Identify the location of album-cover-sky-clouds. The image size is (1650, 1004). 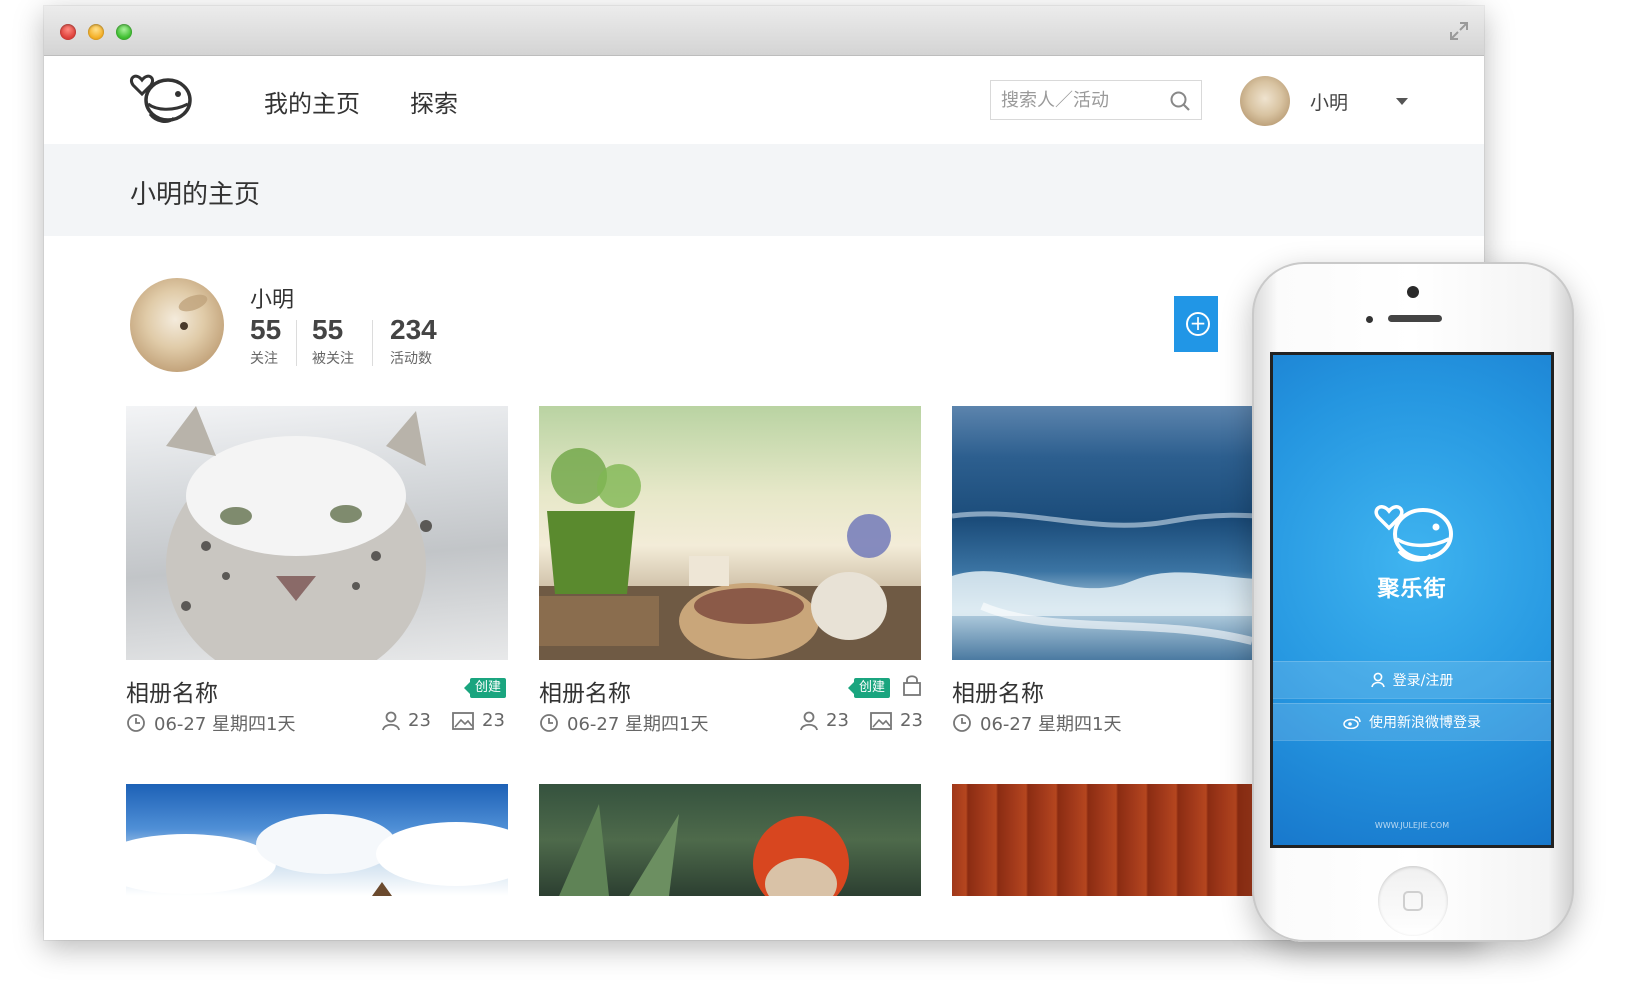
(317, 840).